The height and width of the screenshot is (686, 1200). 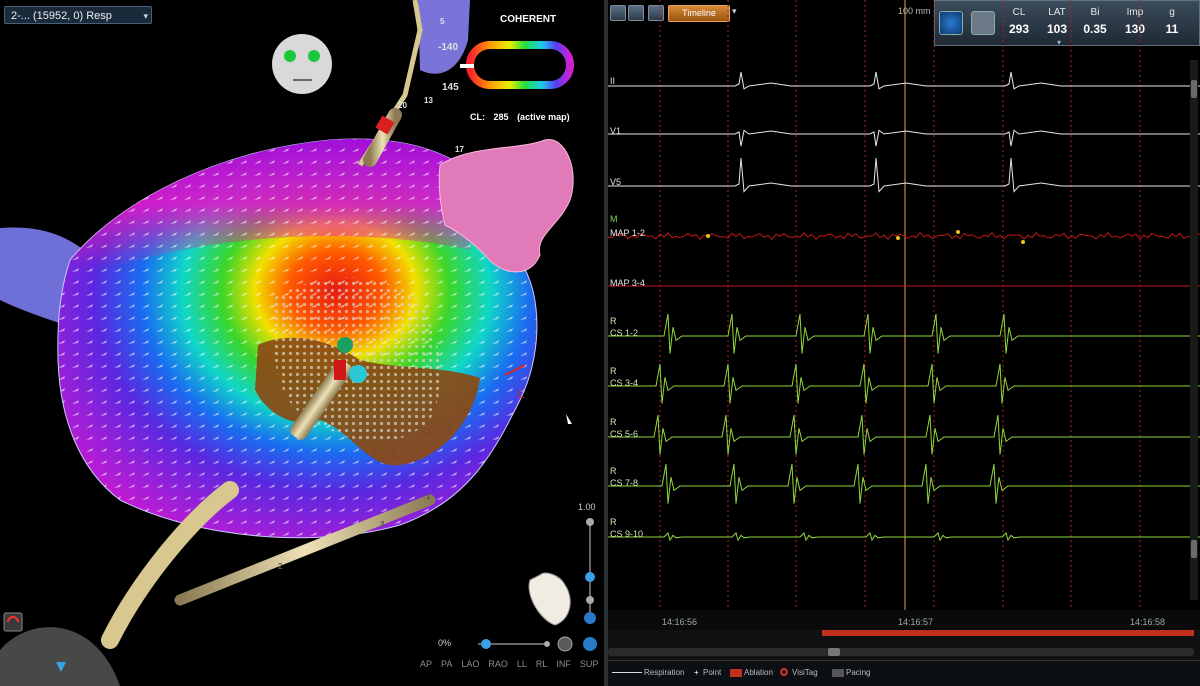 What do you see at coordinates (446, 664) in the screenshot?
I see `view-pa-button: PA` at bounding box center [446, 664].